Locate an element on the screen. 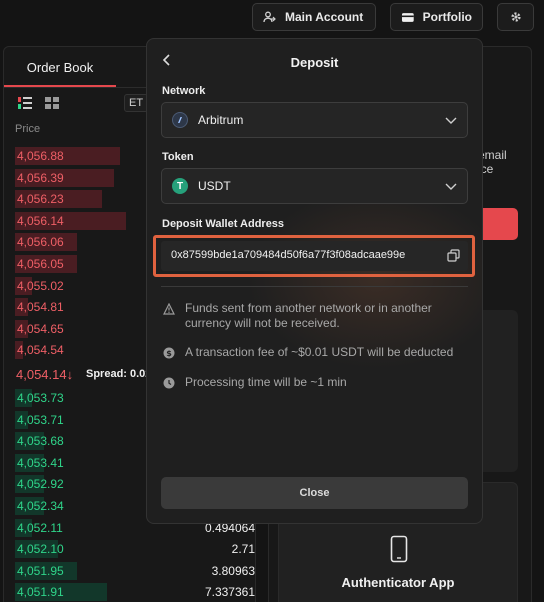  price-down-arrow-icon: ↓ is located at coordinates (70, 374).